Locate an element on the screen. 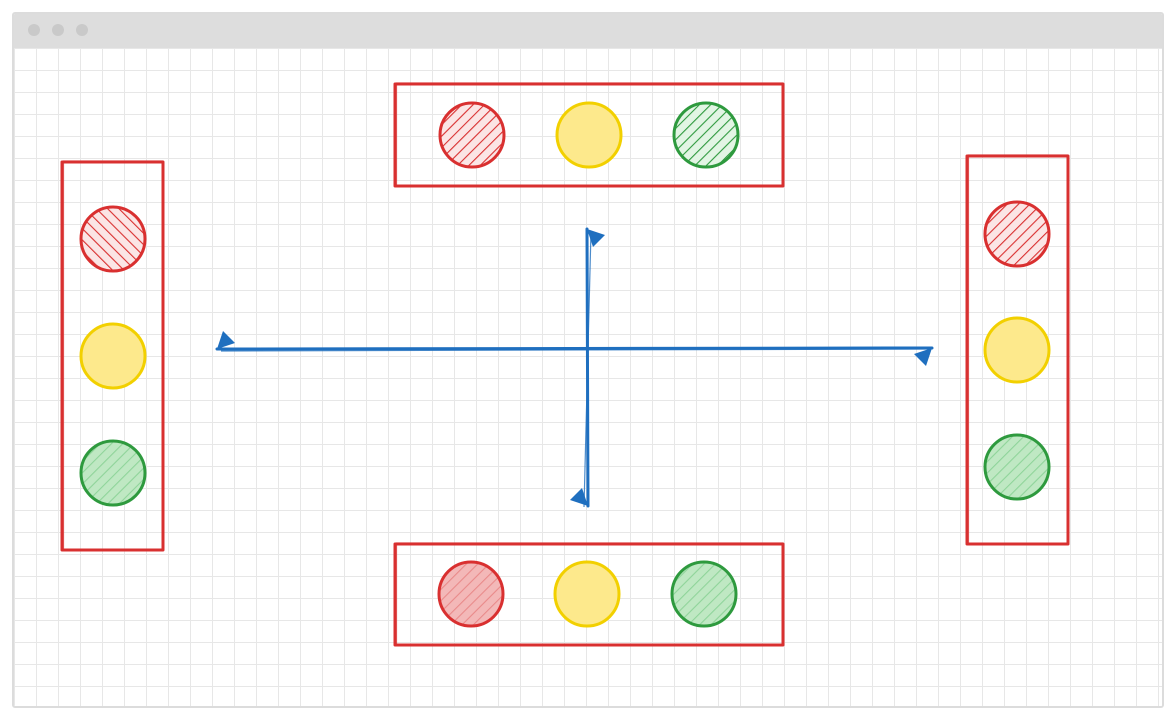  traffic-light-west-green is located at coordinates (113, 473).